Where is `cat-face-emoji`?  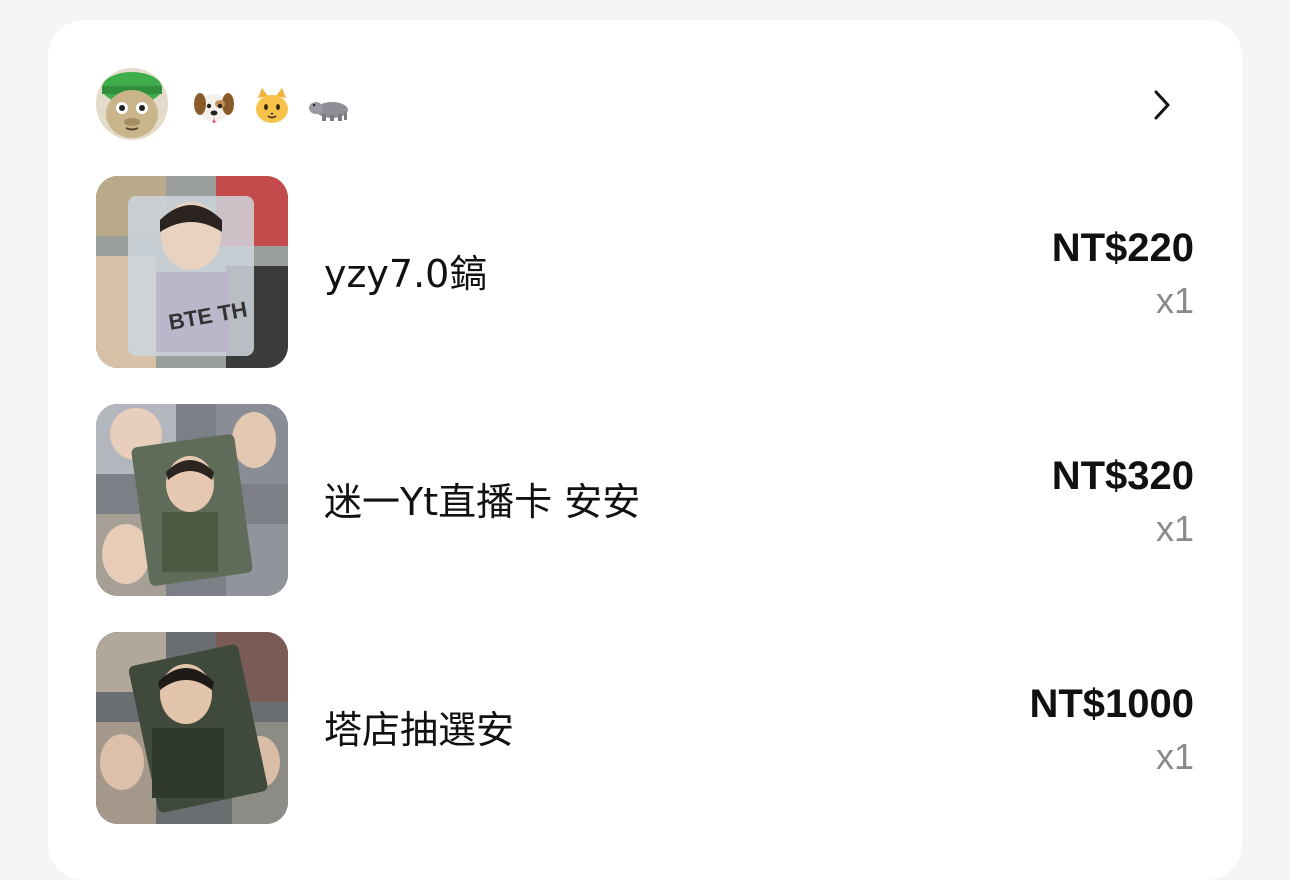 cat-face-emoji is located at coordinates (272, 105).